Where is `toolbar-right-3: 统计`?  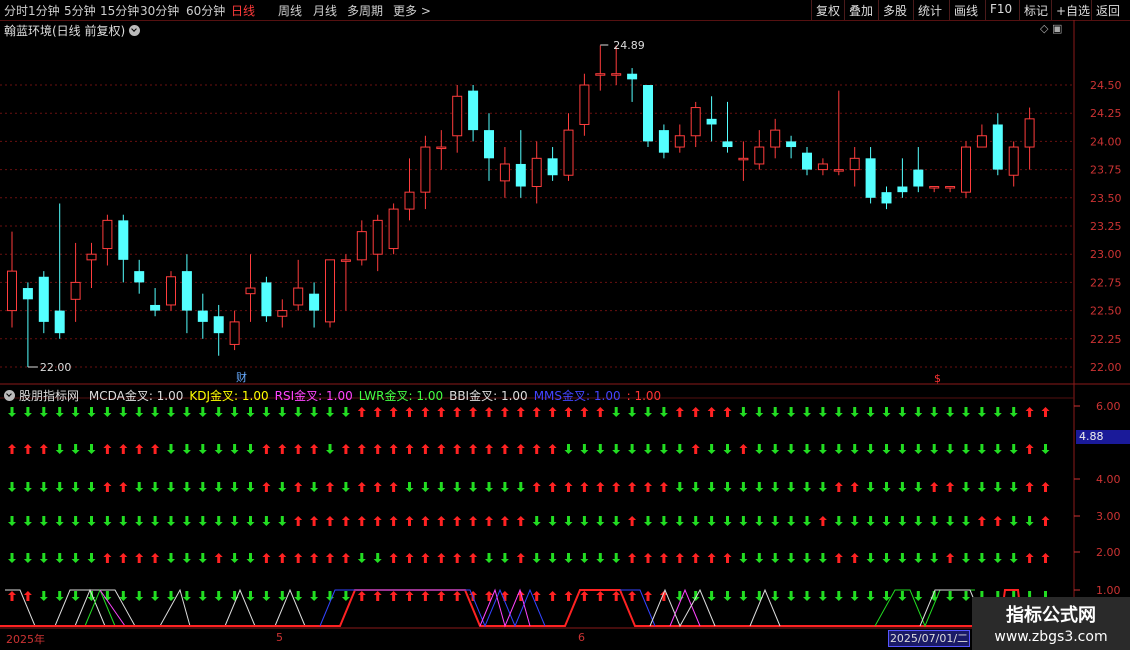 toolbar-right-3: 统计 is located at coordinates (930, 10).